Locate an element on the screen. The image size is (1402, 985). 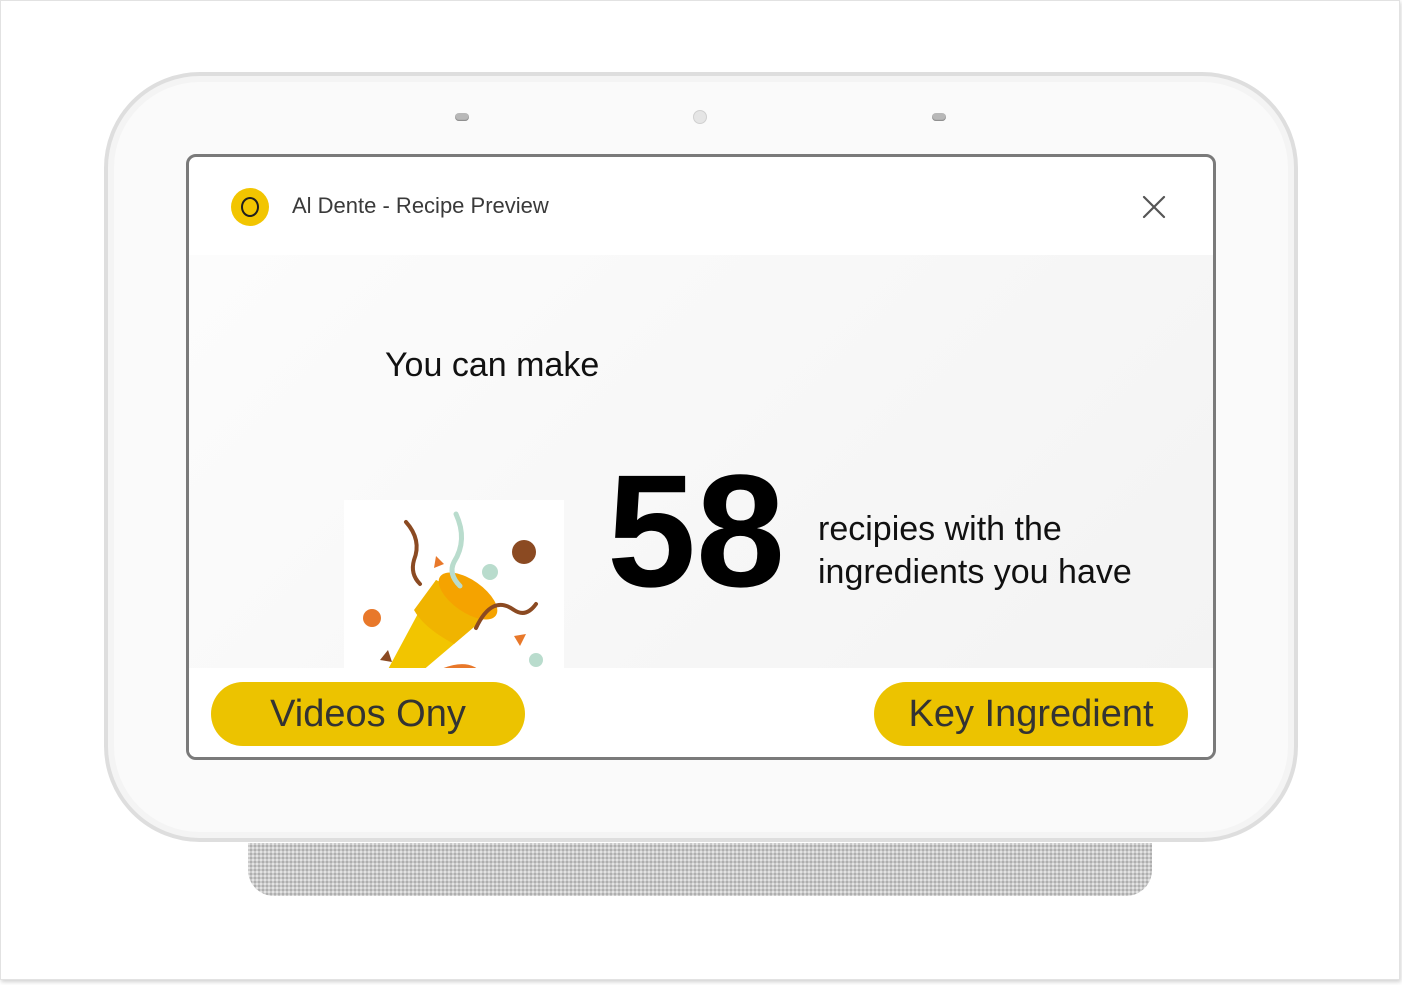
al-dente-logo-icon is located at coordinates (250, 207).